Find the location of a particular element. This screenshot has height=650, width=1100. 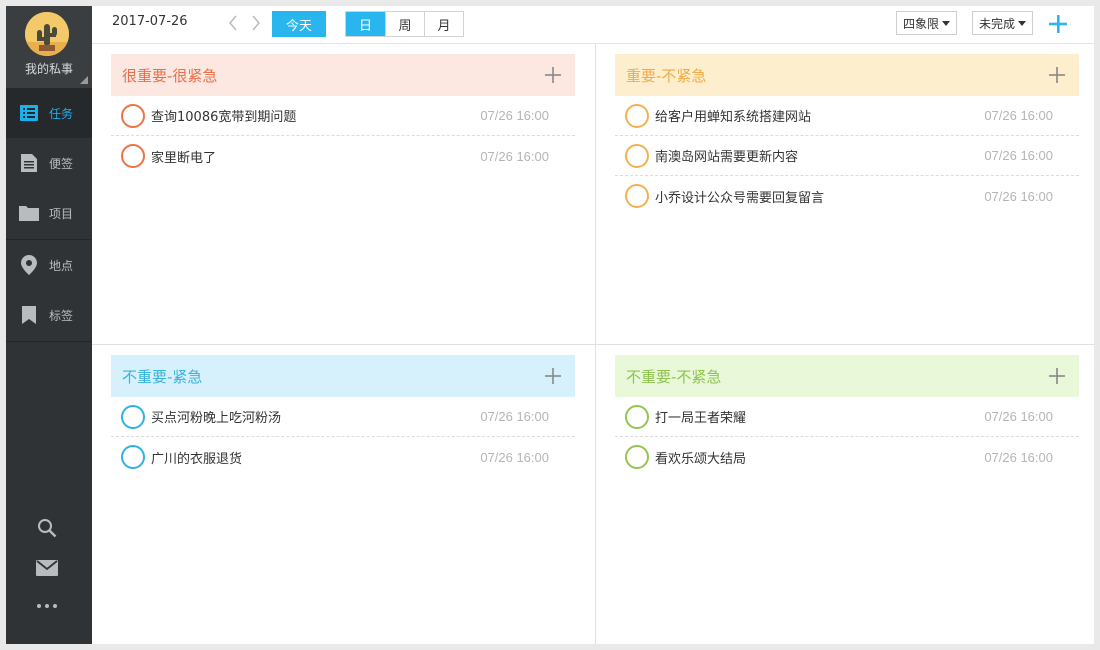

more-icon is located at coordinates (47, 606).